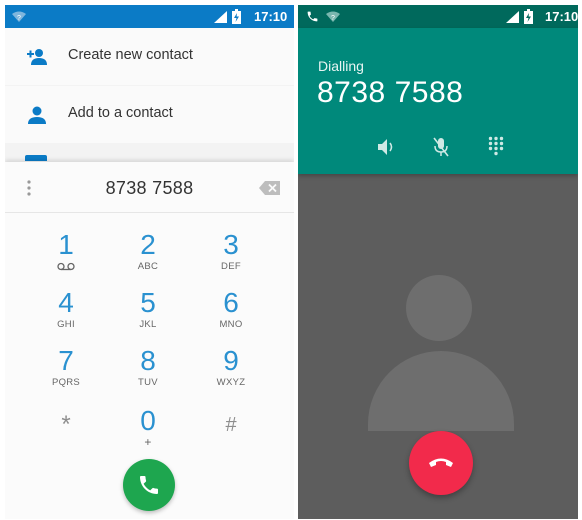 This screenshot has height=520, width=582. What do you see at coordinates (231, 266) in the screenshot?
I see `key-letters: DEF` at bounding box center [231, 266].